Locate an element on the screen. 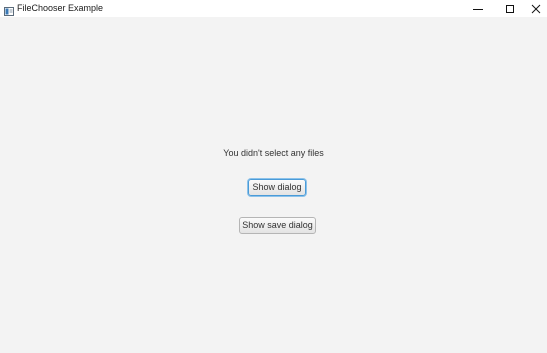 The height and width of the screenshot is (353, 547). show-dialog-button: Show dialog is located at coordinates (277, 187).